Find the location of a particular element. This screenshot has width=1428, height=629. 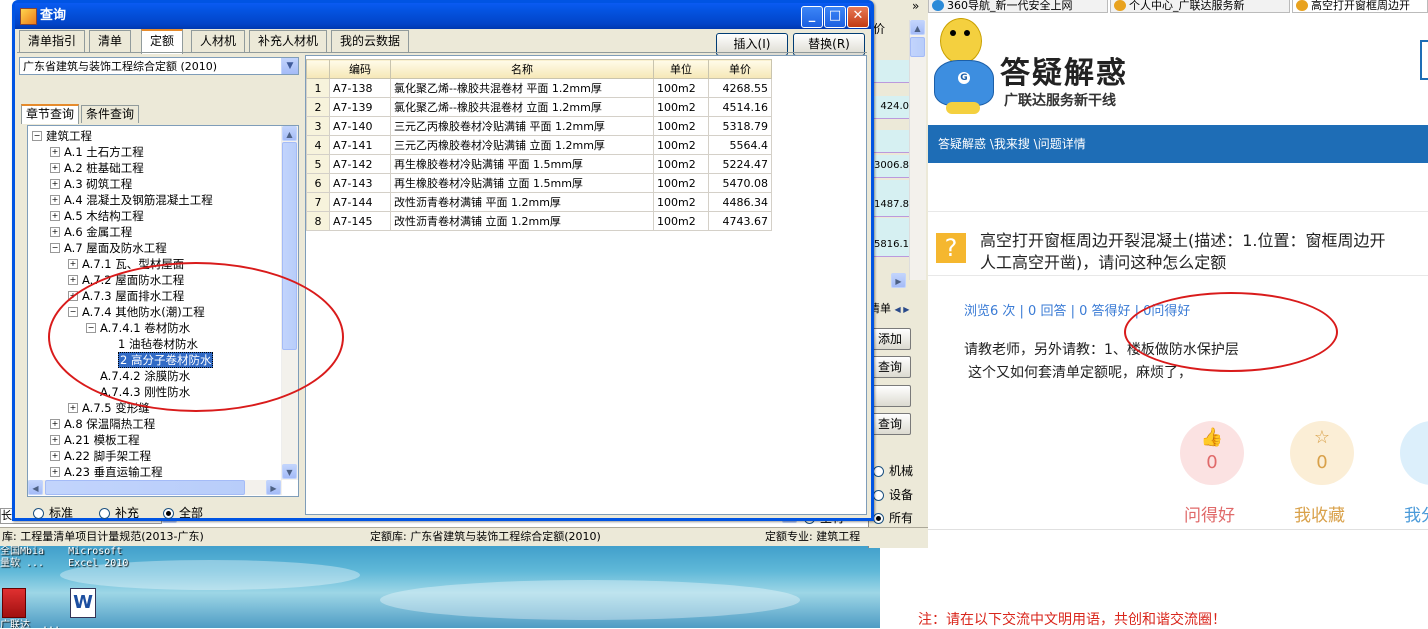

tab-bill: 清单 is located at coordinates (110, 41).